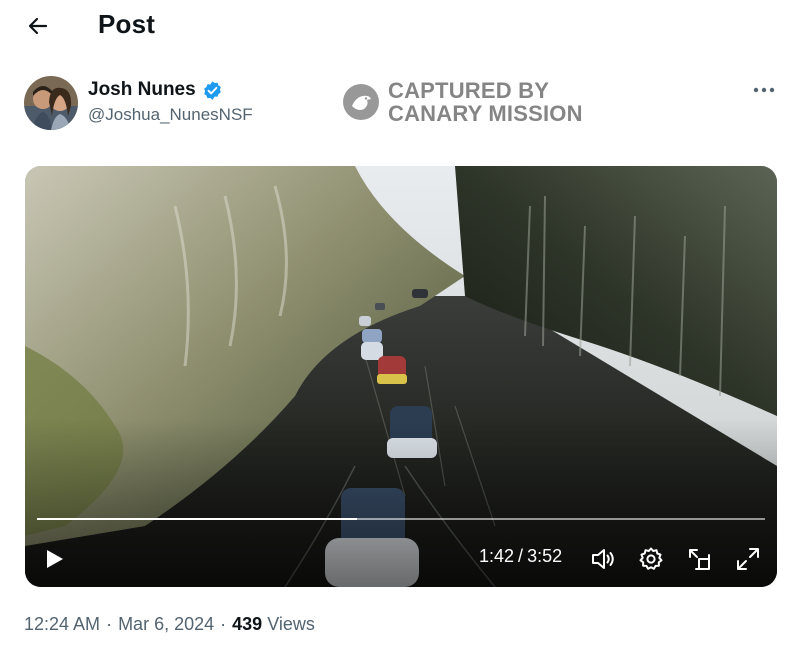 The height and width of the screenshot is (647, 800). I want to click on fullscreen-icon, so click(748, 559).